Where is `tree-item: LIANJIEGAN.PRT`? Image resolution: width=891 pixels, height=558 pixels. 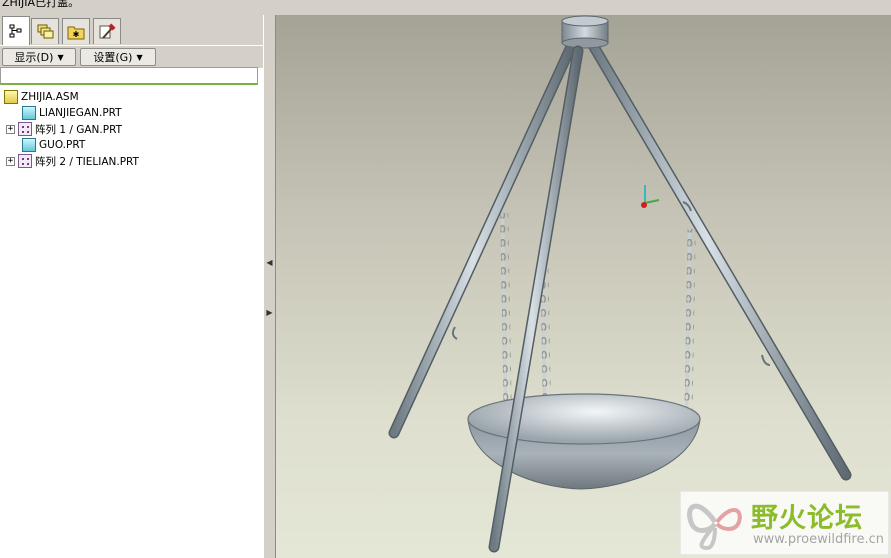 tree-item: LIANJIEGAN.PRT is located at coordinates (72, 113).